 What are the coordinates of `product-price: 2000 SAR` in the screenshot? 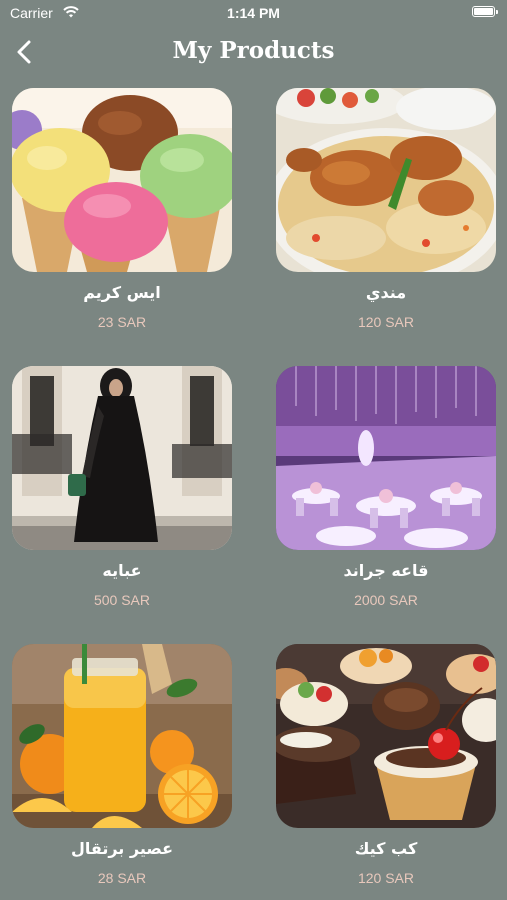 It's located at (386, 600).